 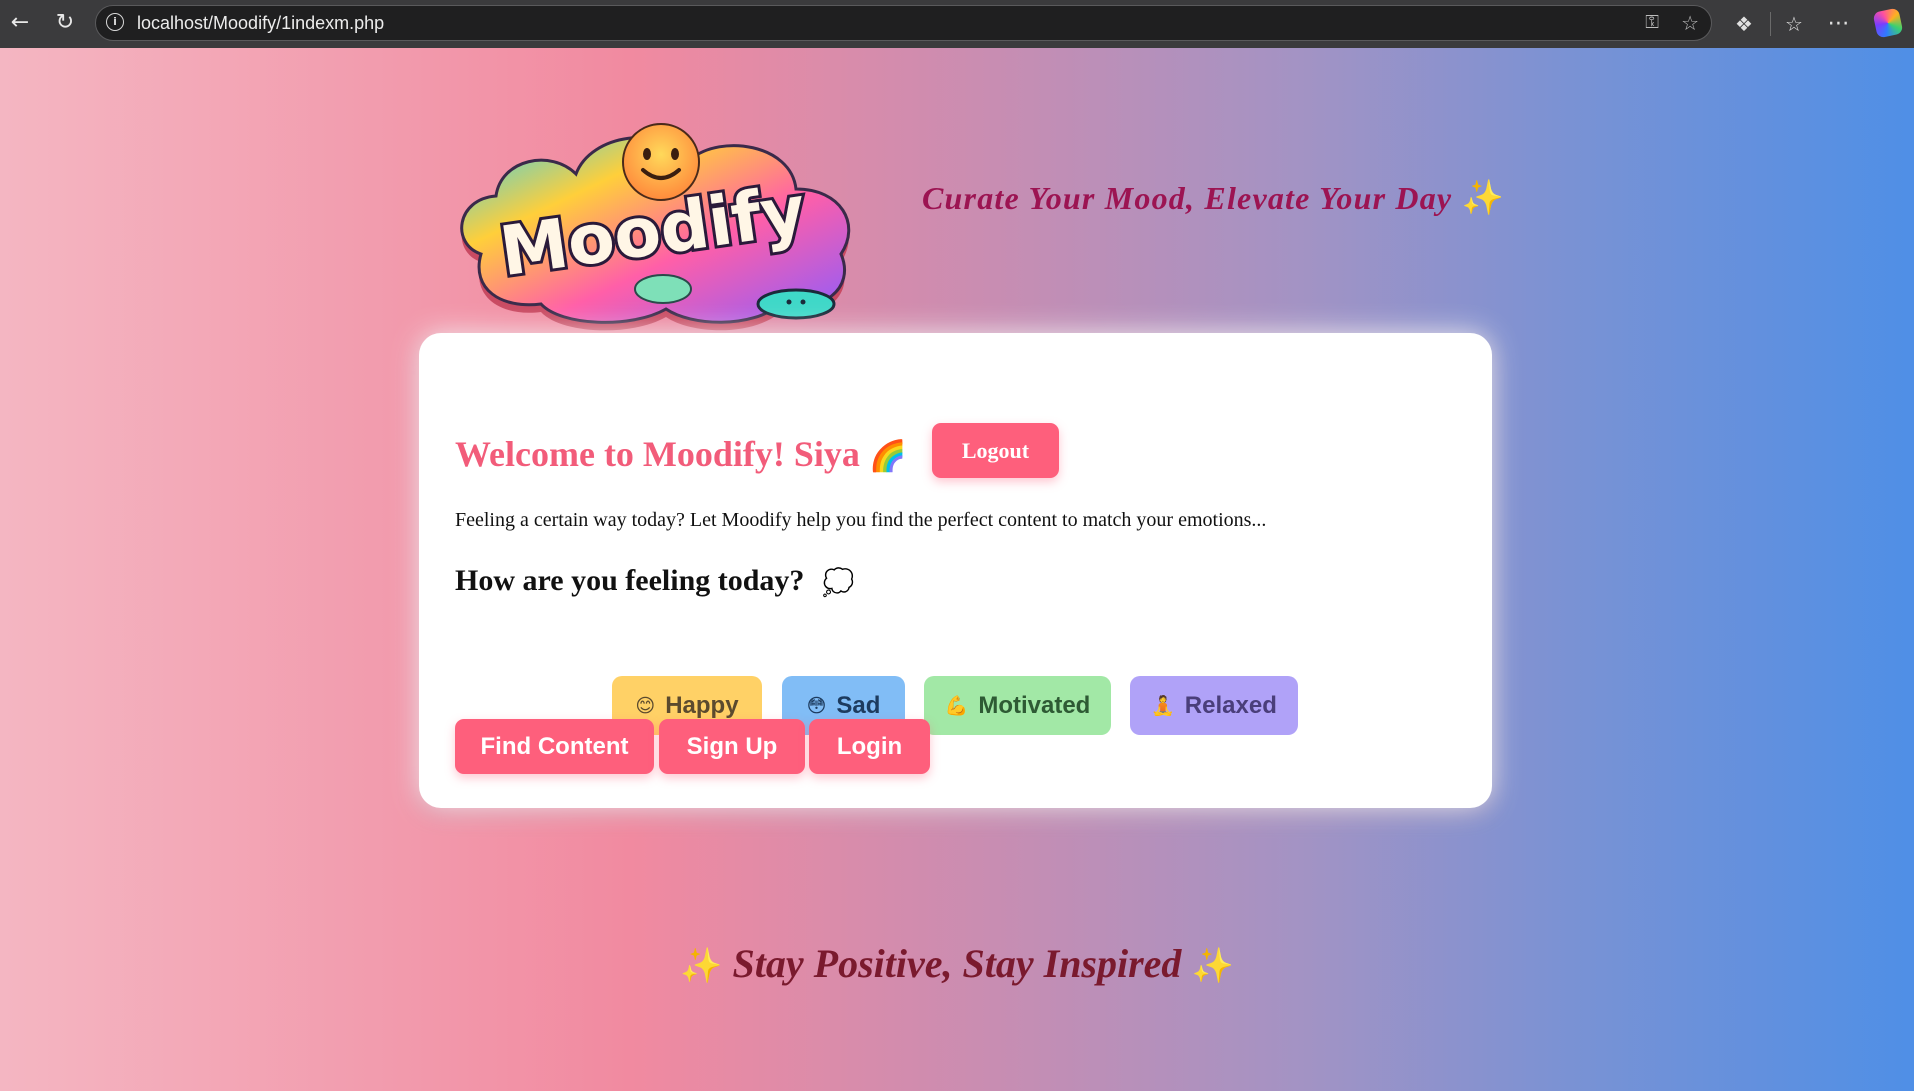 I want to click on moodify-logo: Moodify, so click(x=655, y=227).